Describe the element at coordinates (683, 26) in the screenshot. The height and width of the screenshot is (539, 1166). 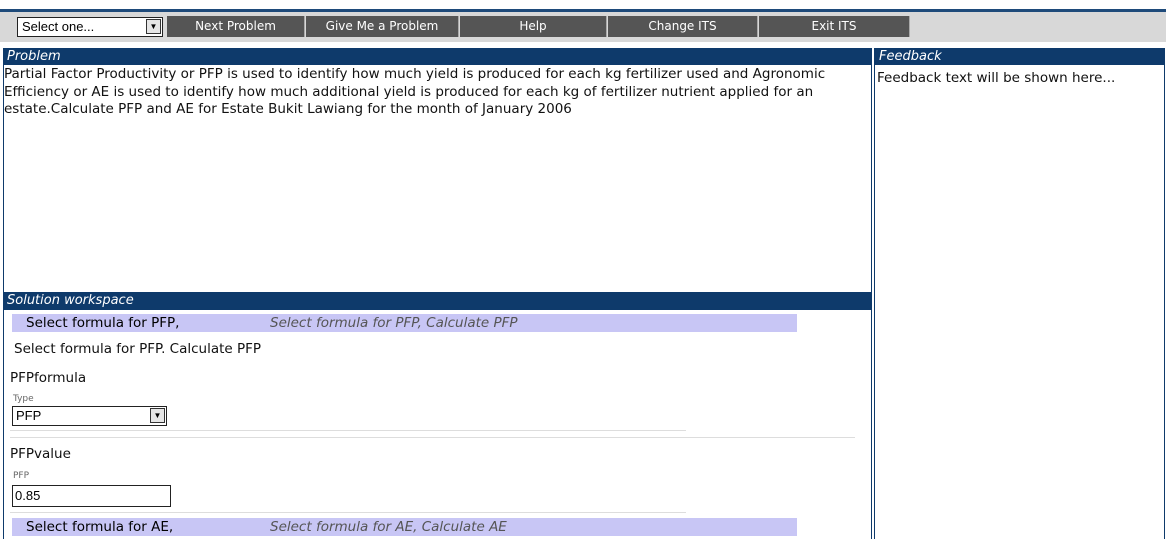
I see `change-its-button: Change ITS` at that location.